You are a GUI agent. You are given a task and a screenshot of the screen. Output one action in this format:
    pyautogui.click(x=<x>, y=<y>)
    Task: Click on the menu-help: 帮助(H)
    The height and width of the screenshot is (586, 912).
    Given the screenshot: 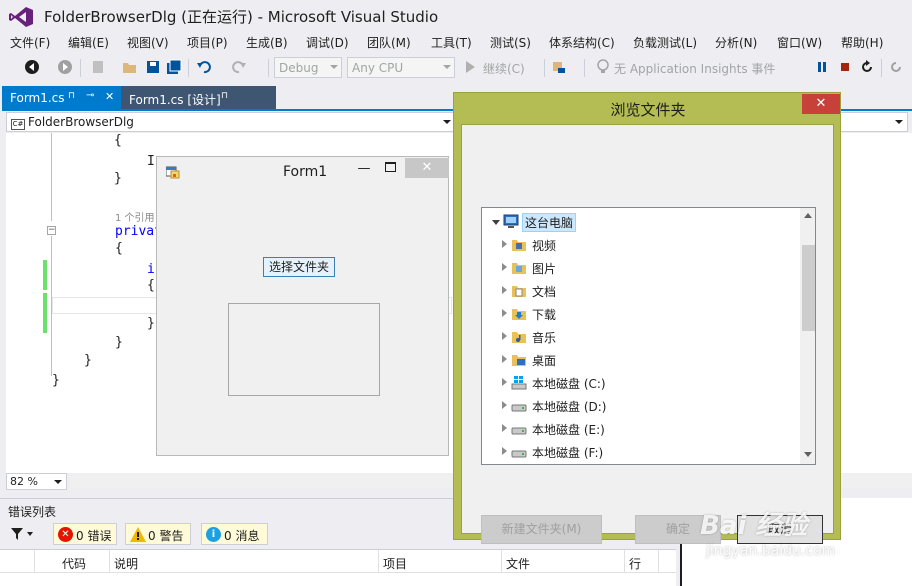 What is the action you would take?
    pyautogui.click(x=862, y=42)
    